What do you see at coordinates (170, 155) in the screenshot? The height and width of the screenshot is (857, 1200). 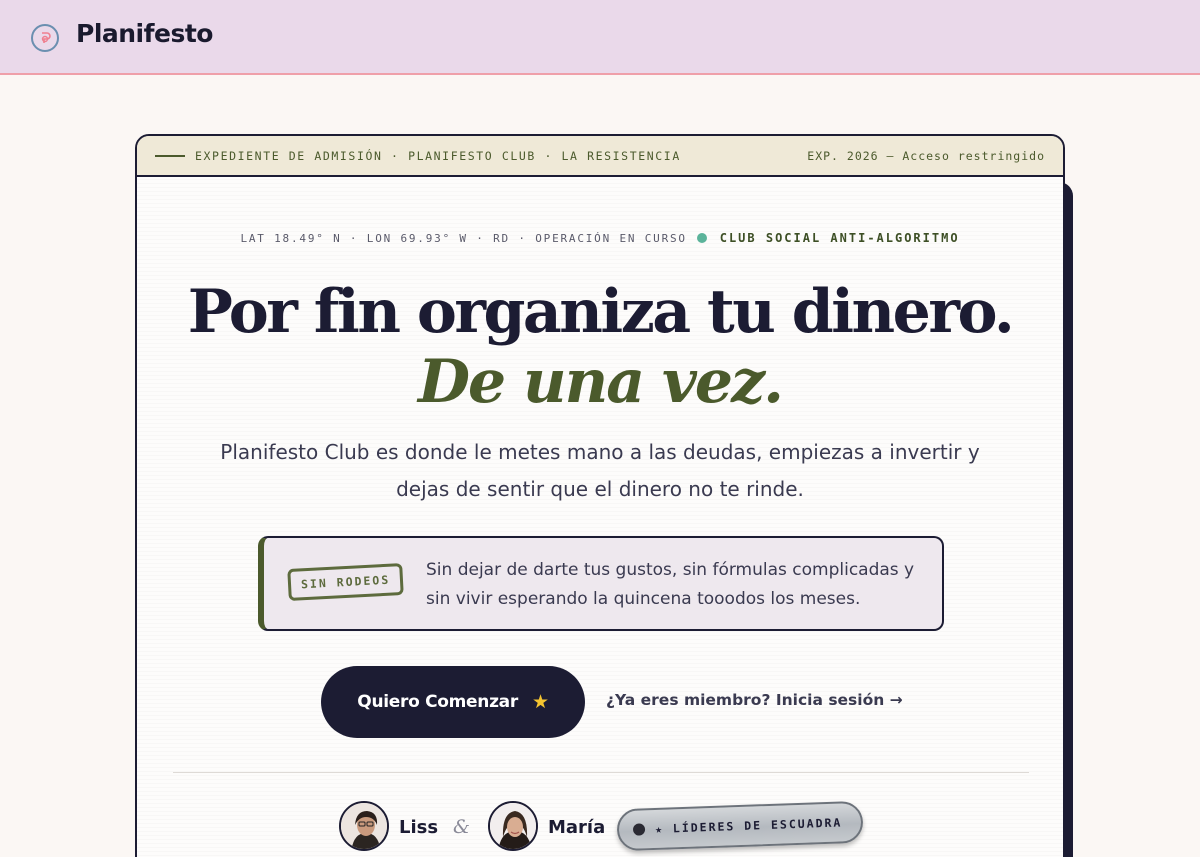 I see `header-rule` at bounding box center [170, 155].